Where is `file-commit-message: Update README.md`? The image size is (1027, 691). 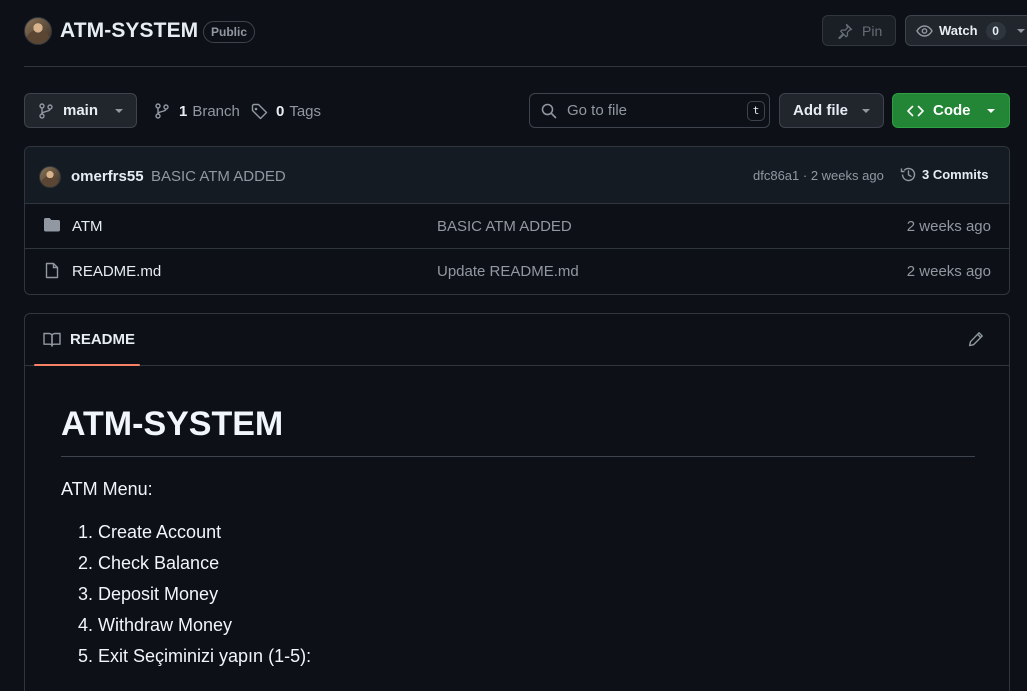 file-commit-message: Update README.md is located at coordinates (508, 271).